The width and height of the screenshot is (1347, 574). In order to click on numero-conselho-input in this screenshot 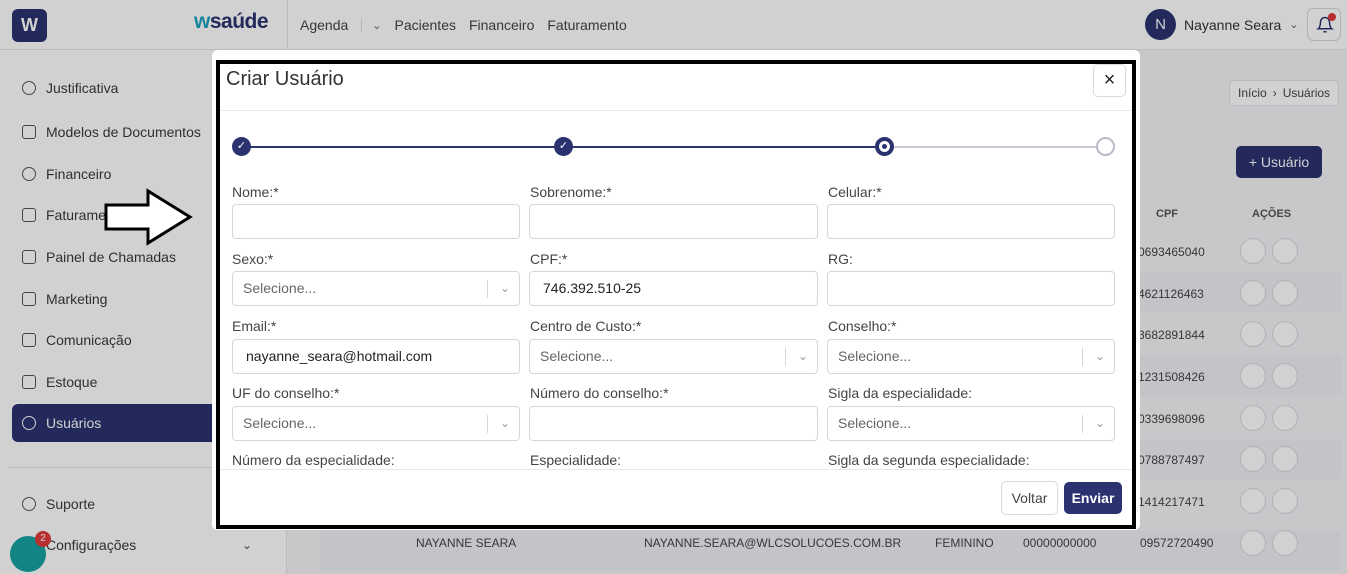, I will do `click(673, 423)`.